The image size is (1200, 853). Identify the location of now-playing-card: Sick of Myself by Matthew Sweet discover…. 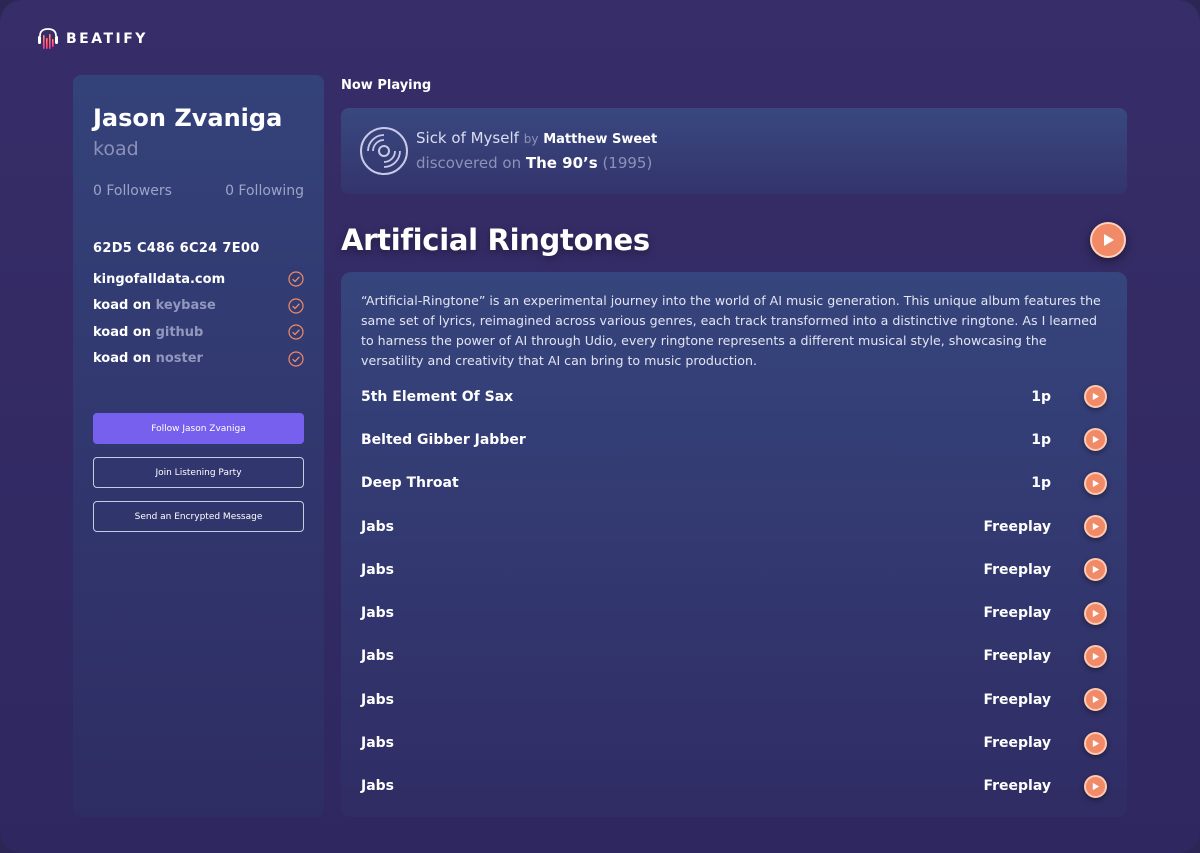
(734, 151).